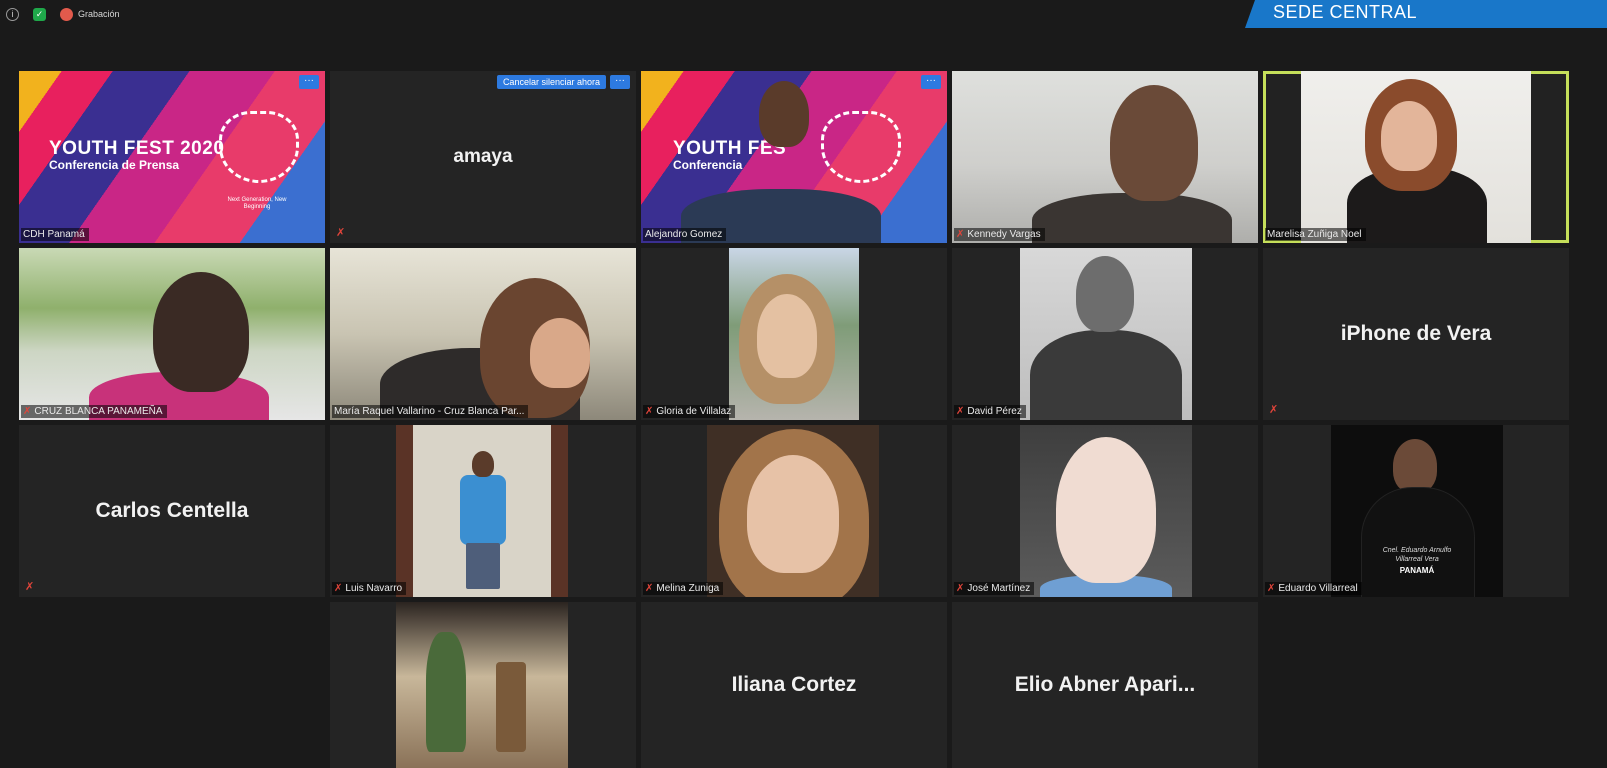 Image resolution: width=1607 pixels, height=768 pixels. What do you see at coordinates (137, 155) in the screenshot?
I see `youth-fest-title: YOUTH FEST 2020 Conferencia de Prensa` at bounding box center [137, 155].